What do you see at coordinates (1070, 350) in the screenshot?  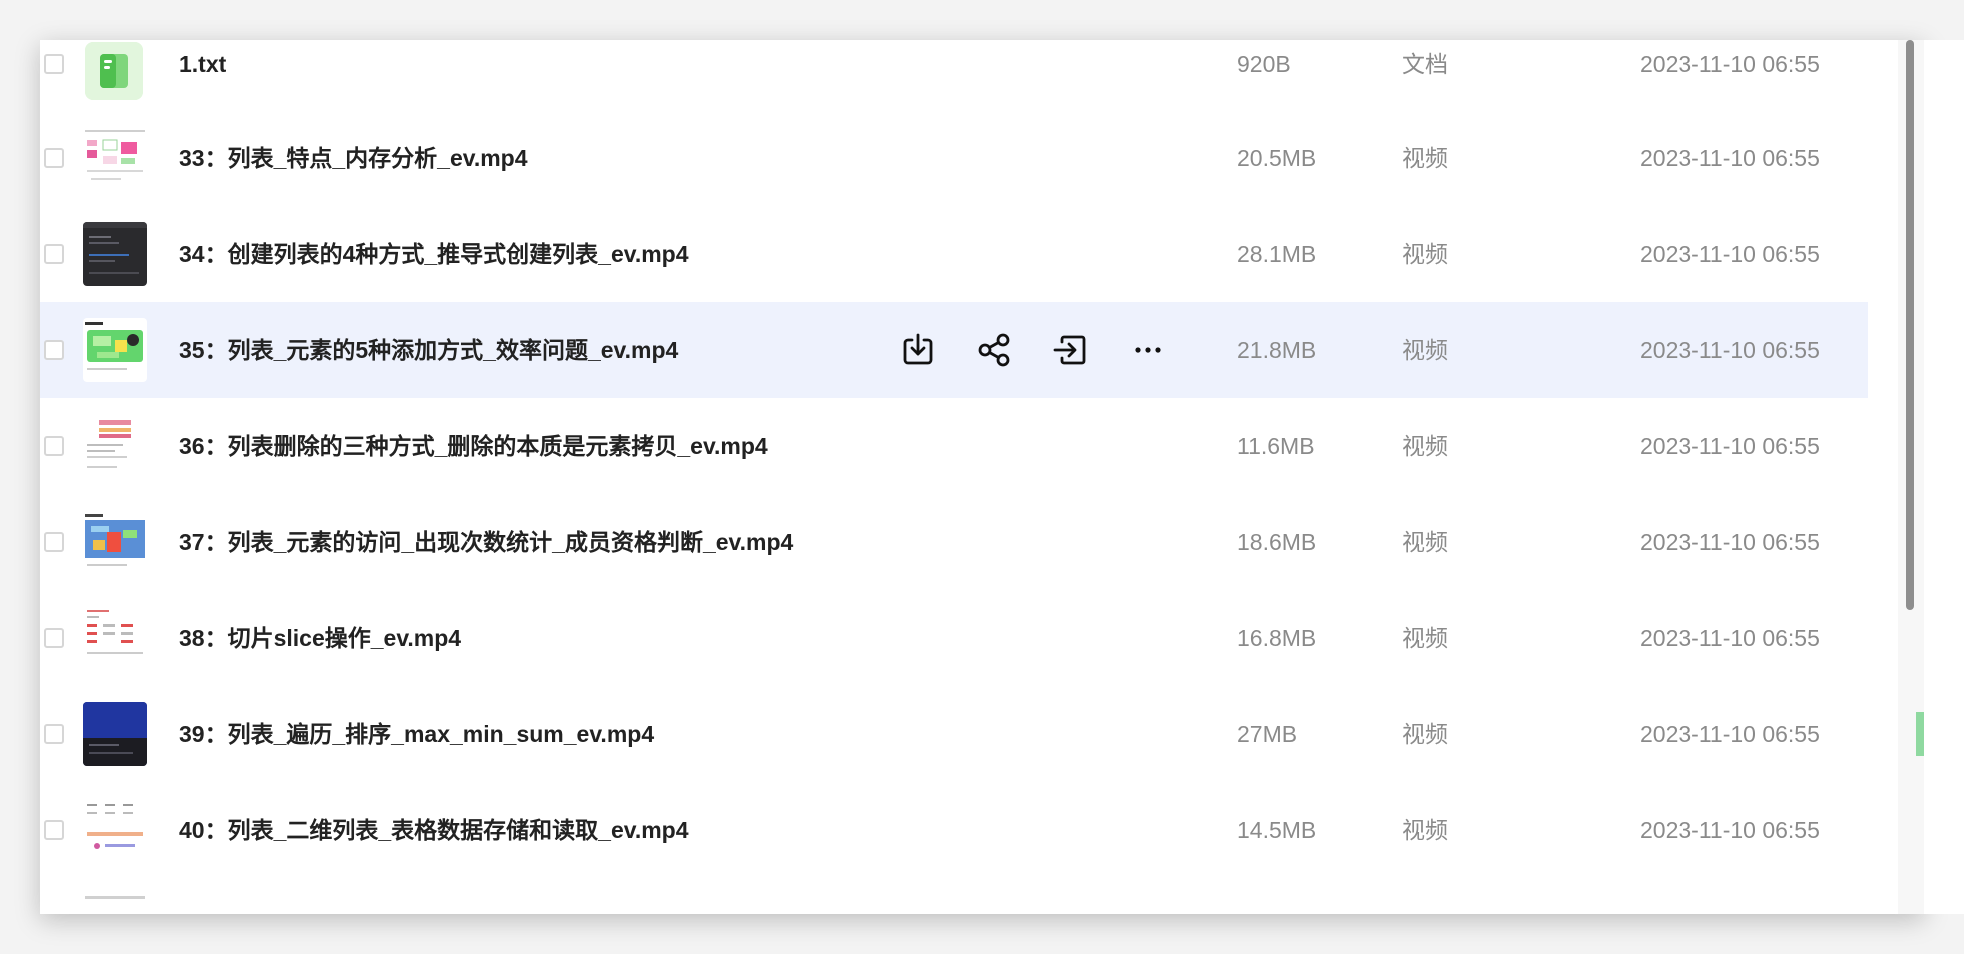 I see `move-icon` at bounding box center [1070, 350].